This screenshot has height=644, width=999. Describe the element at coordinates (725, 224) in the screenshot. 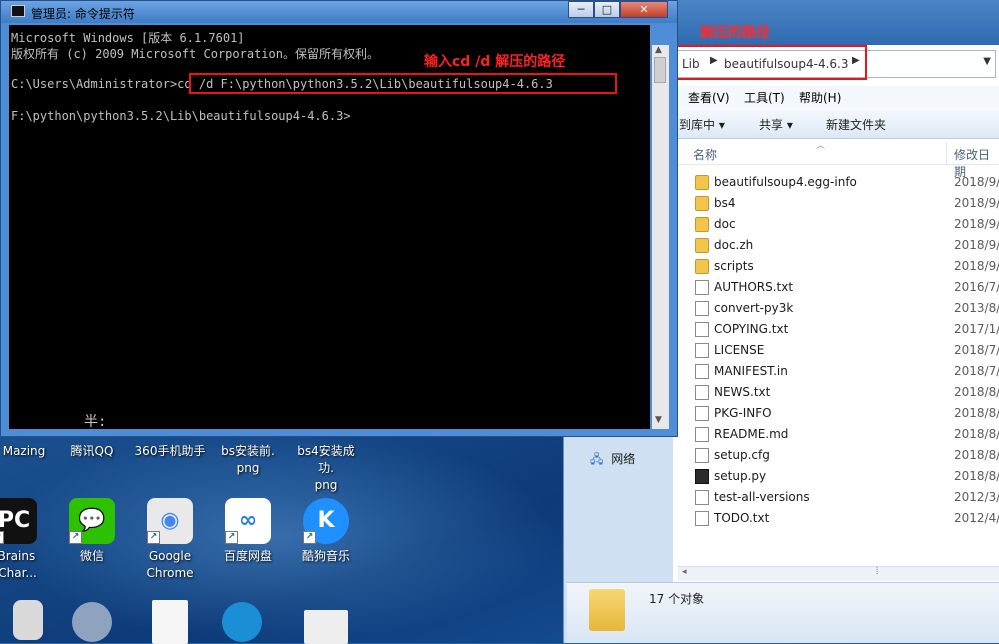

I see `file-name: doc` at that location.